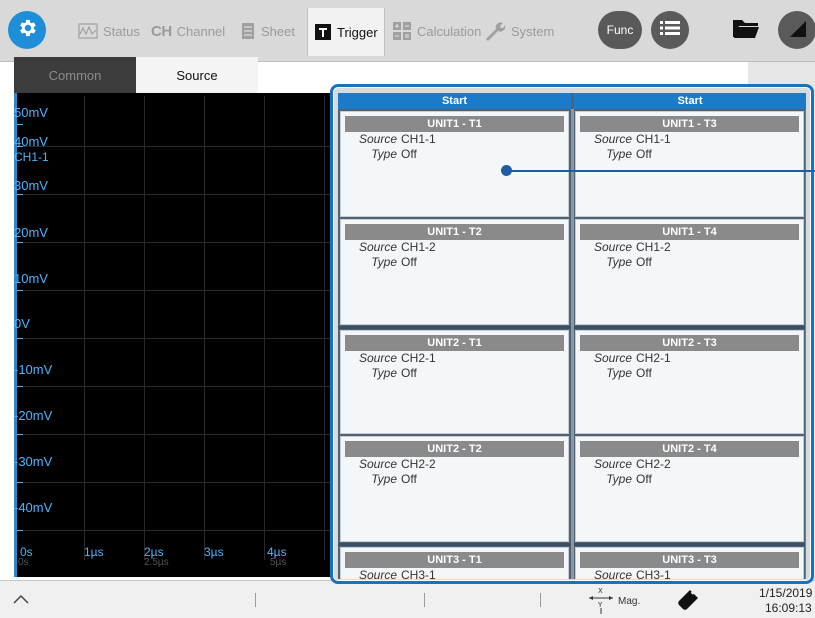 The image size is (815, 618). I want to click on list-menu-button, so click(670, 30).